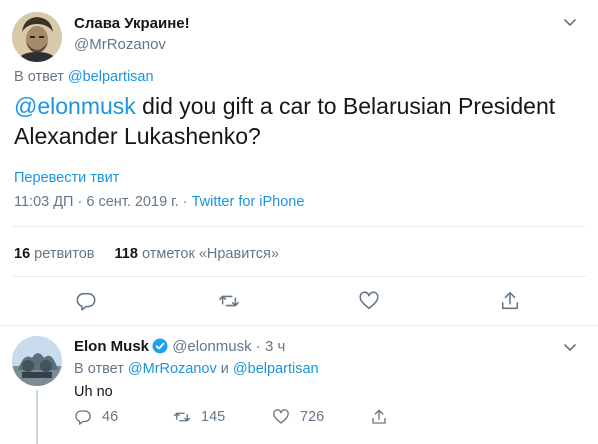 Image resolution: width=598 pixels, height=444 pixels. Describe the element at coordinates (271, 346) in the screenshot. I see `reply-time: · 3 ч` at that location.